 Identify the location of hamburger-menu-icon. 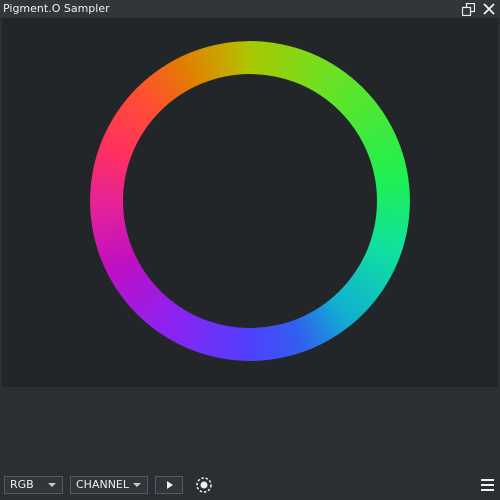
(487, 485).